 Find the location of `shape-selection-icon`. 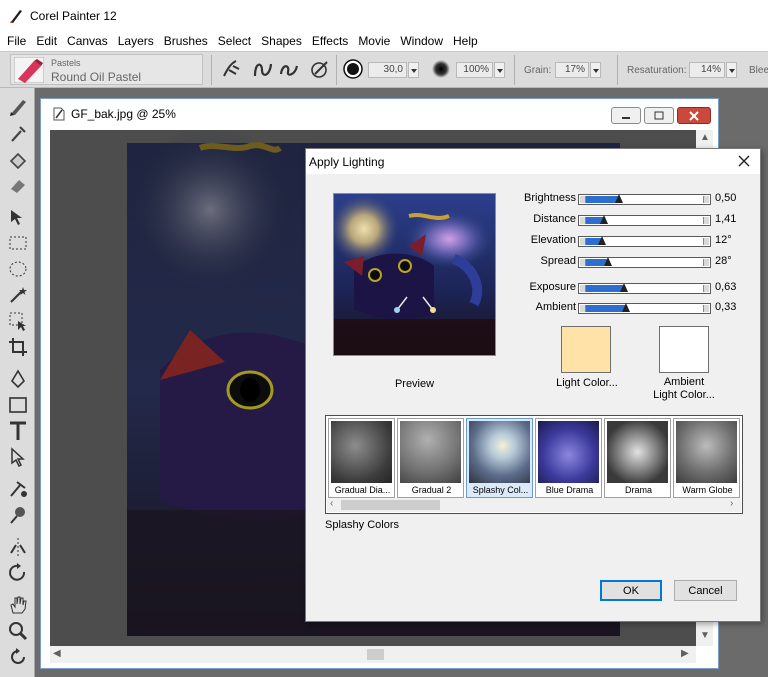

shape-selection-icon is located at coordinates (18, 457).